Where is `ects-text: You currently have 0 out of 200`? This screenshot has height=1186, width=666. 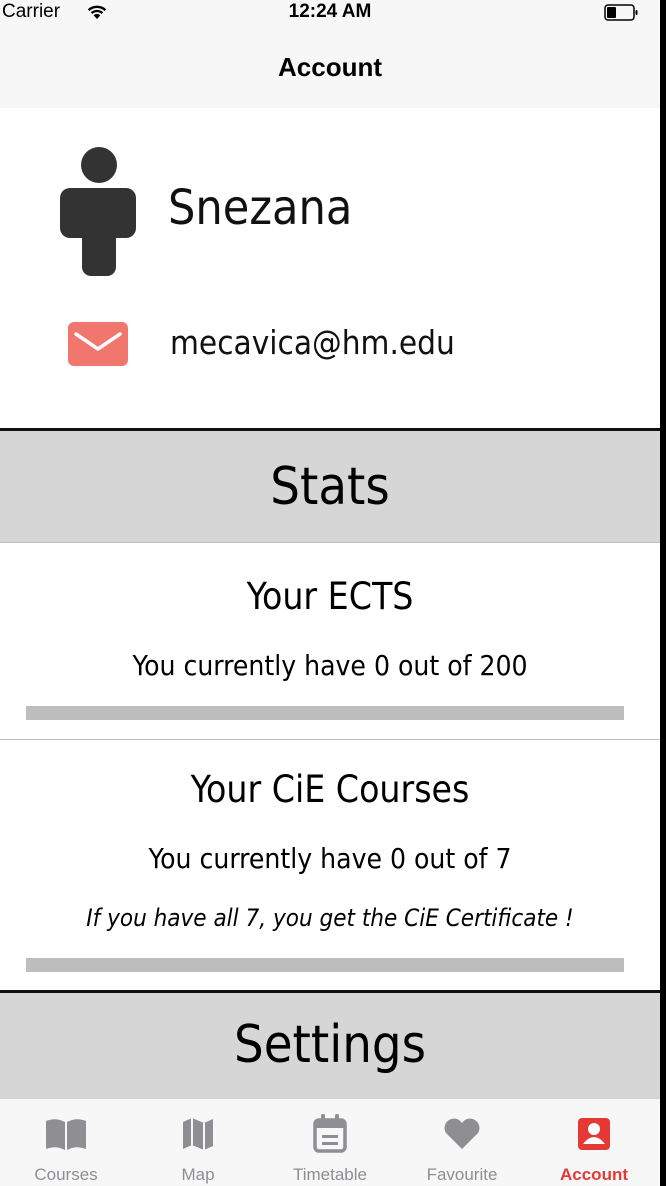
ects-text: You currently have 0 out of 200 is located at coordinates (330, 665).